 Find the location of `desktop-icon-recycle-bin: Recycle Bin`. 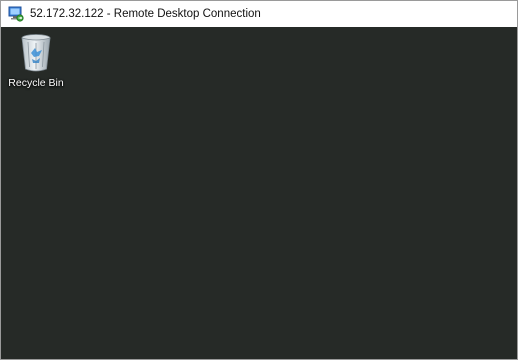

desktop-icon-recycle-bin: Recycle Bin is located at coordinates (36, 62).